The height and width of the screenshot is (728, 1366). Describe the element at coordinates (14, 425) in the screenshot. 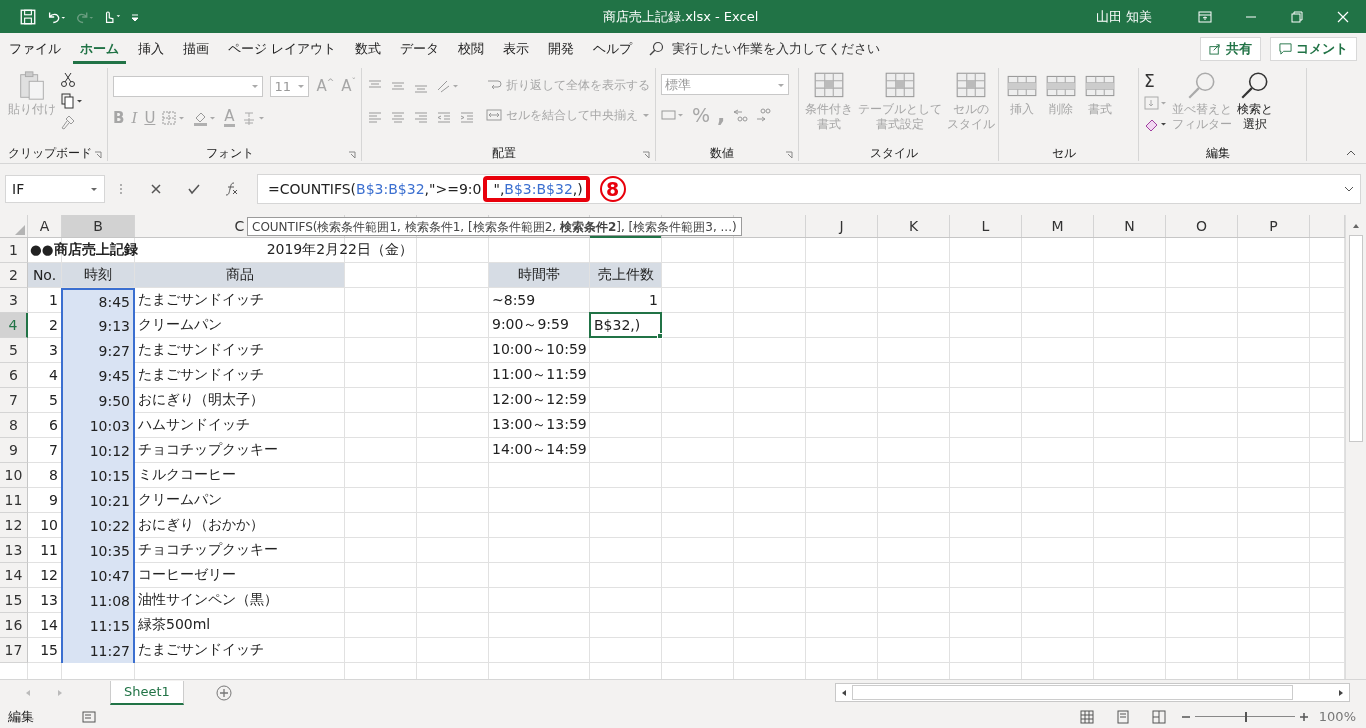

I see `row-header: 8` at that location.